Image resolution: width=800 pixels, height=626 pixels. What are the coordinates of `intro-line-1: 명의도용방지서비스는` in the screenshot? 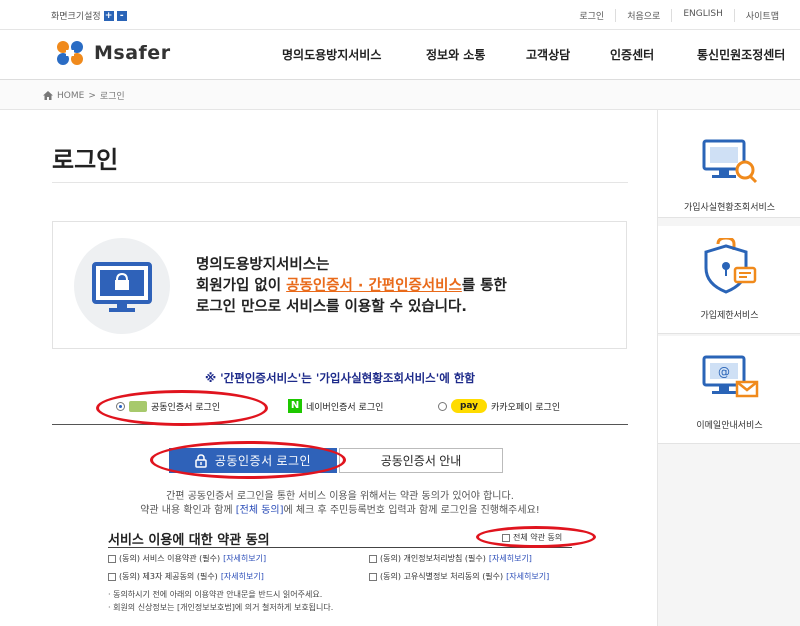 It's located at (263, 265).